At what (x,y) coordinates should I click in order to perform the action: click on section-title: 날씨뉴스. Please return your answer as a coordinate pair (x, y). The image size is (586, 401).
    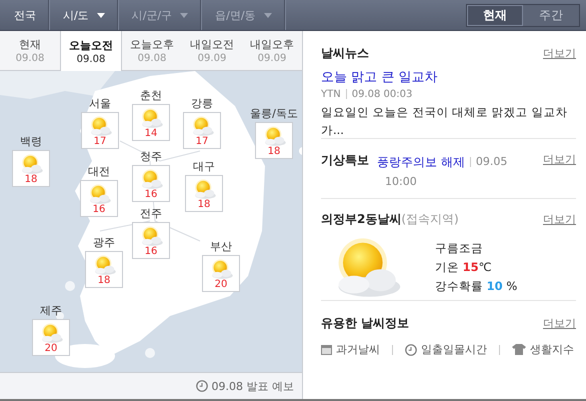
    Looking at the image, I should click on (345, 53).